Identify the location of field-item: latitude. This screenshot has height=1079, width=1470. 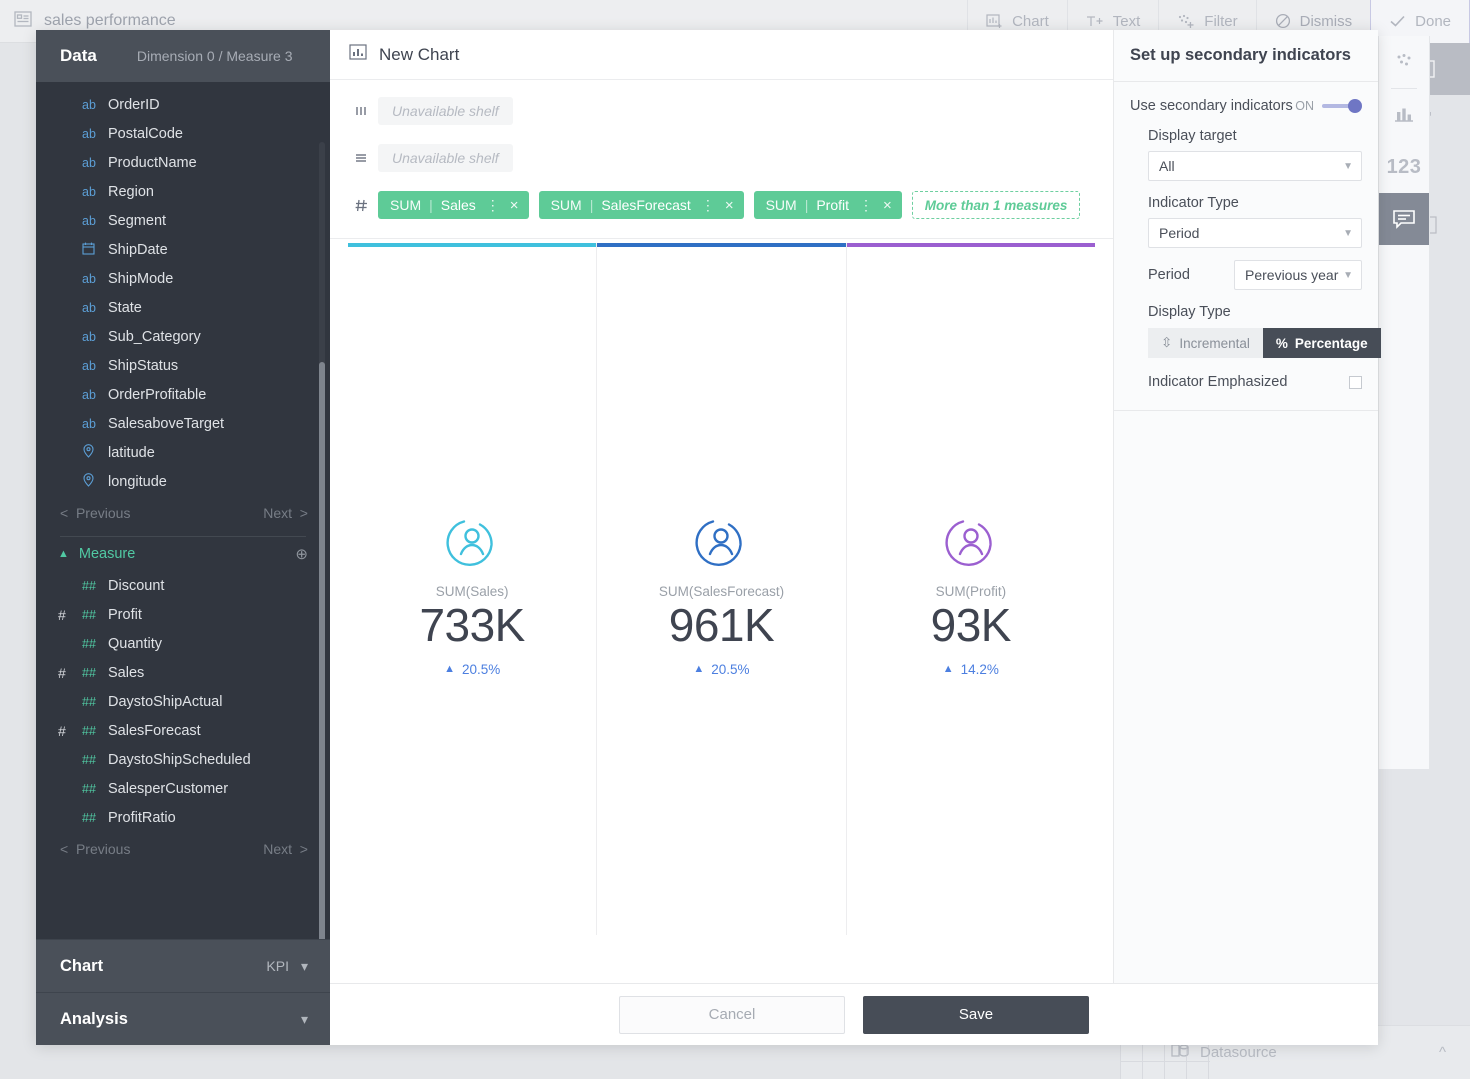
(183, 452).